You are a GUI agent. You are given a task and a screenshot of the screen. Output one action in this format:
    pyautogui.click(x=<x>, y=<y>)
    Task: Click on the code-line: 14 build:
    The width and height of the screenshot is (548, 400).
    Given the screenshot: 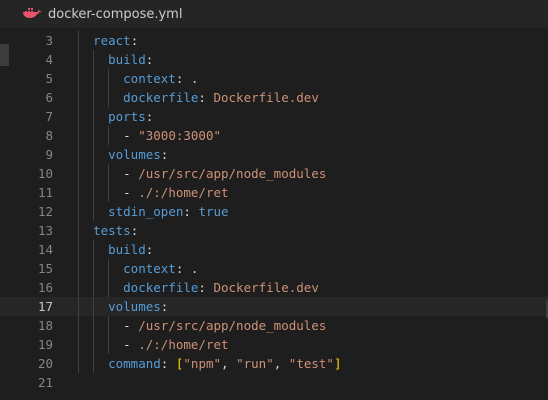 What is the action you would take?
    pyautogui.click(x=274, y=249)
    